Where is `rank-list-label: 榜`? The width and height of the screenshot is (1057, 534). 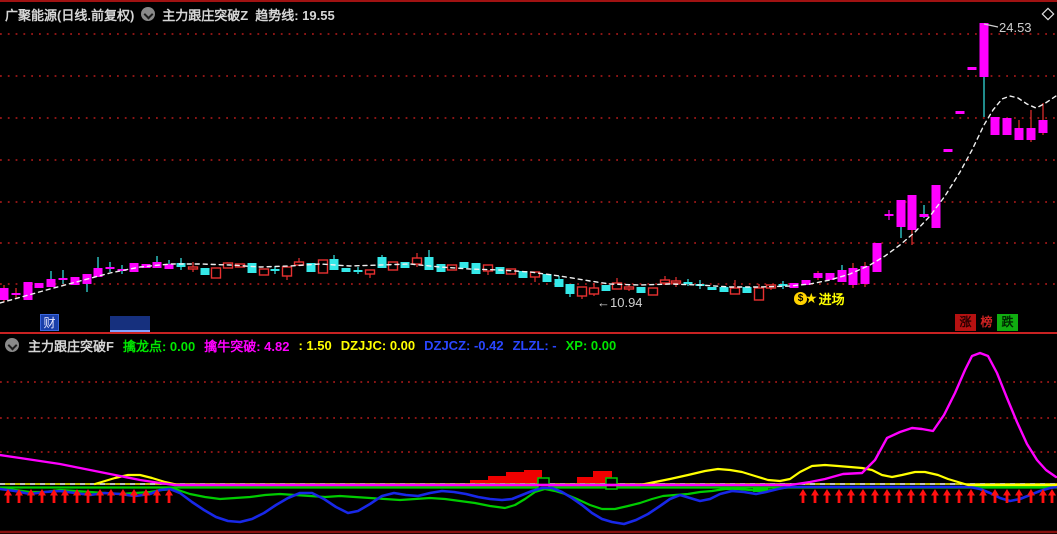
rank-list-label: 榜 is located at coordinates (986, 322).